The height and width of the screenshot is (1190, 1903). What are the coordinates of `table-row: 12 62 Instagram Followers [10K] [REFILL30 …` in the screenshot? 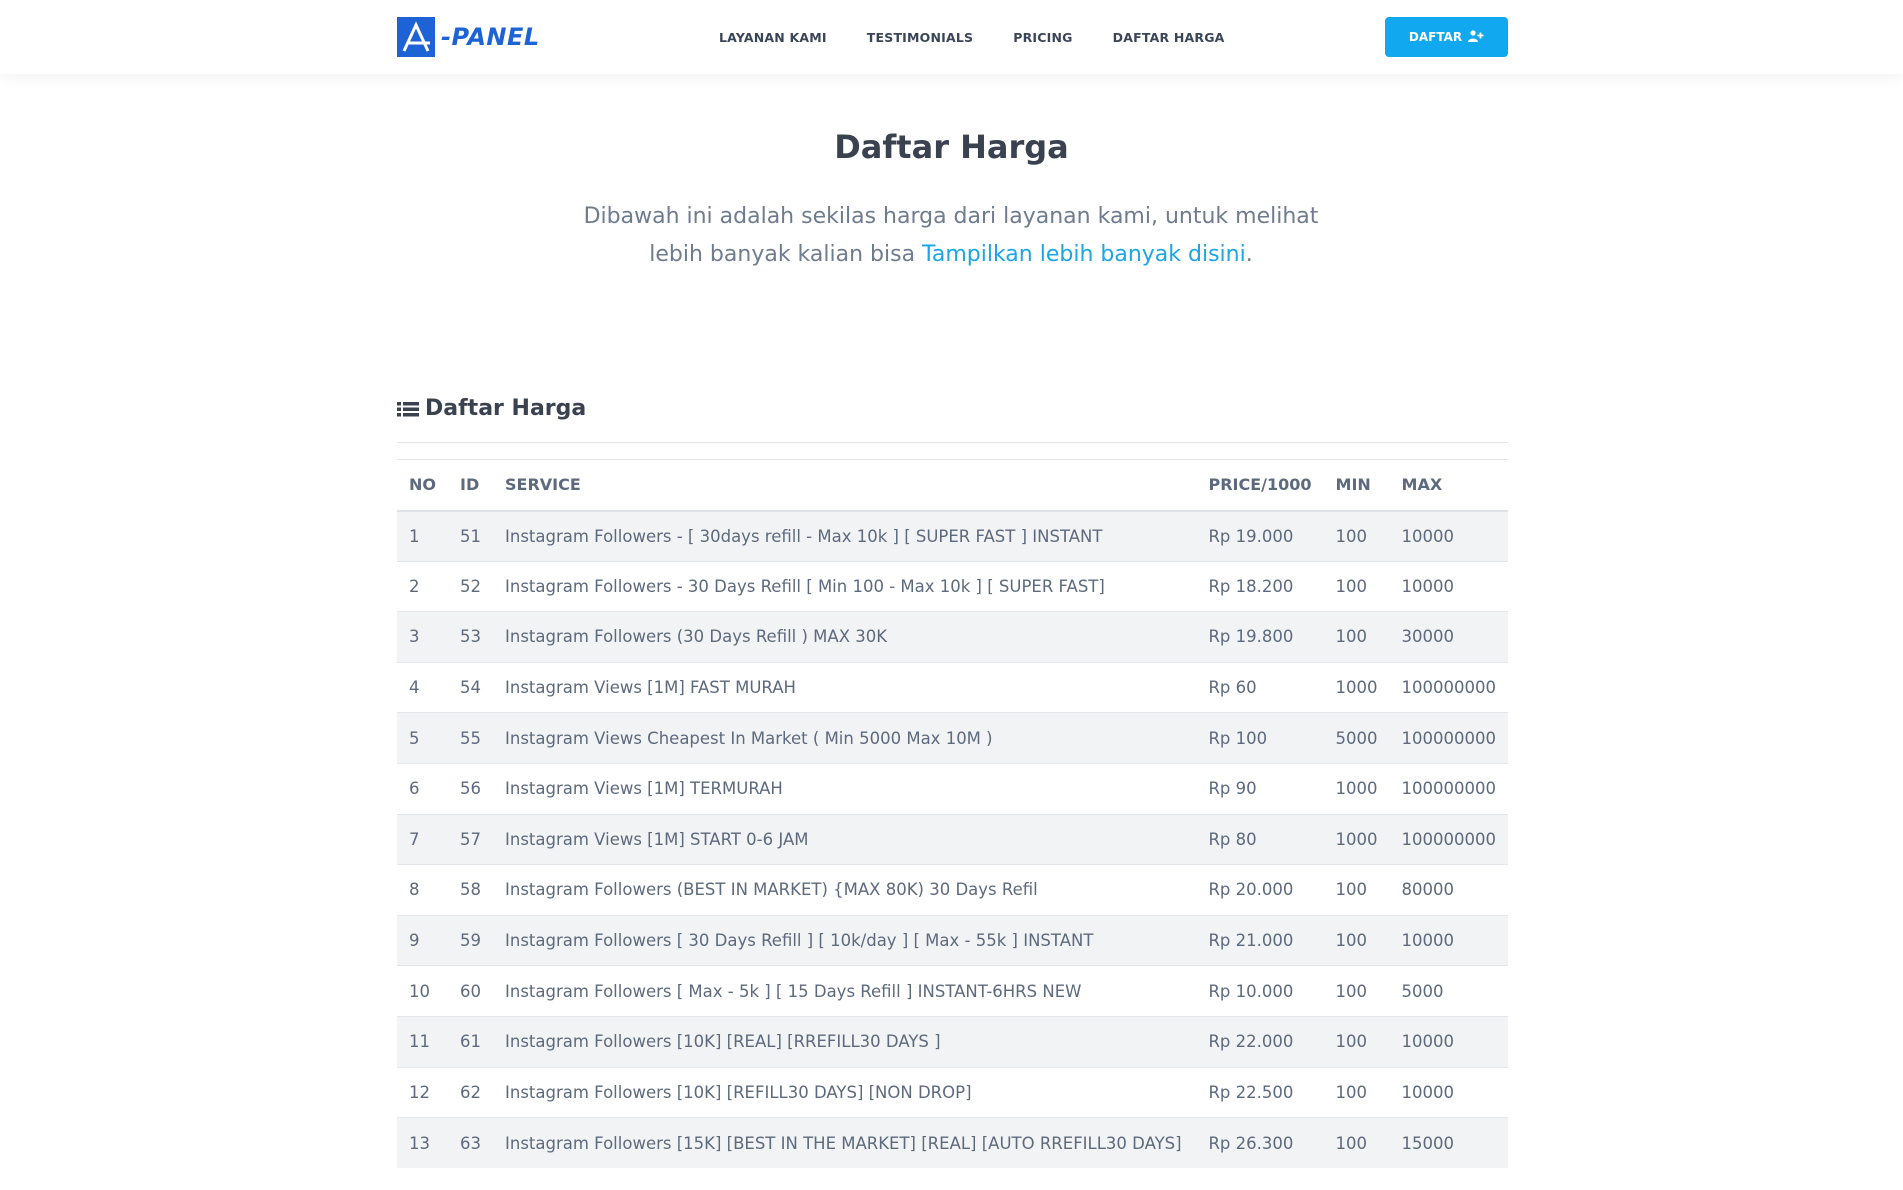 It's located at (952, 1092).